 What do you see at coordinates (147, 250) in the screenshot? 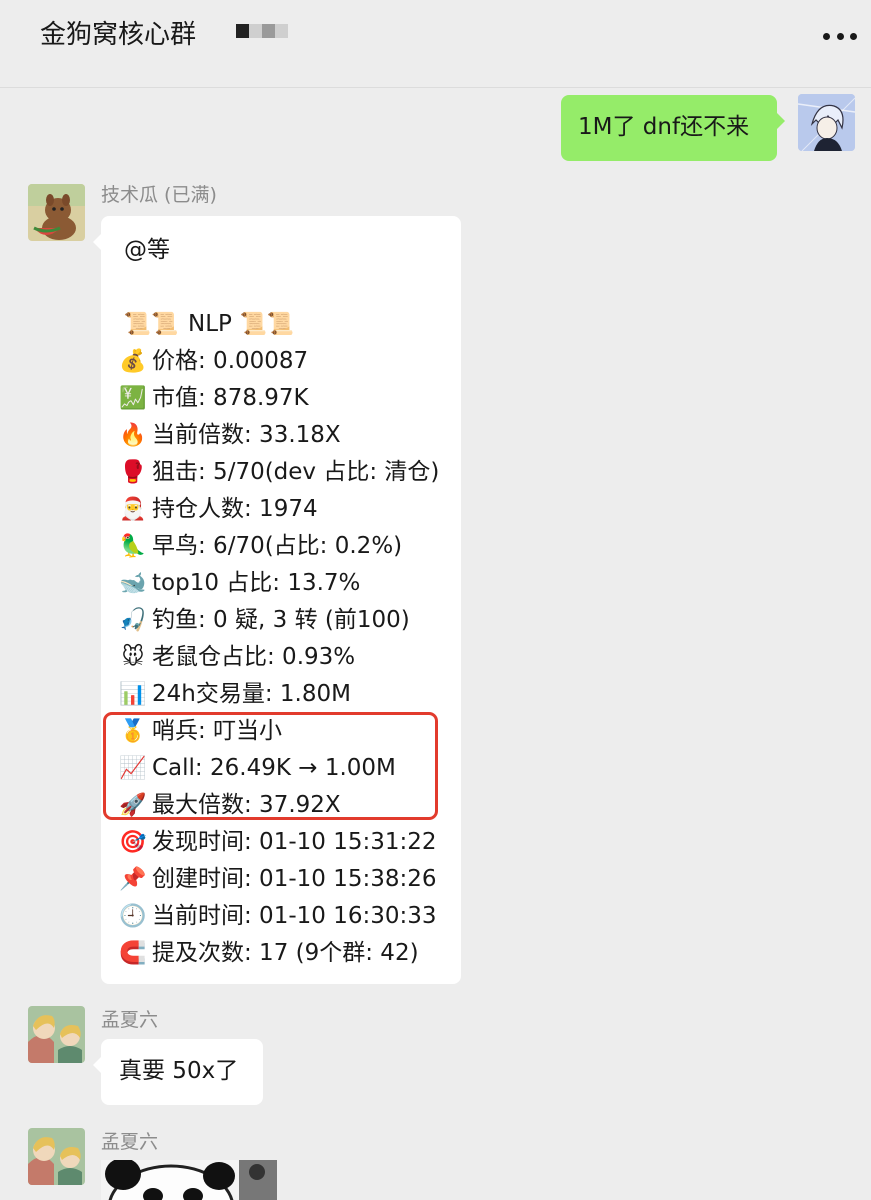
I see `mention-text: @等` at bounding box center [147, 250].